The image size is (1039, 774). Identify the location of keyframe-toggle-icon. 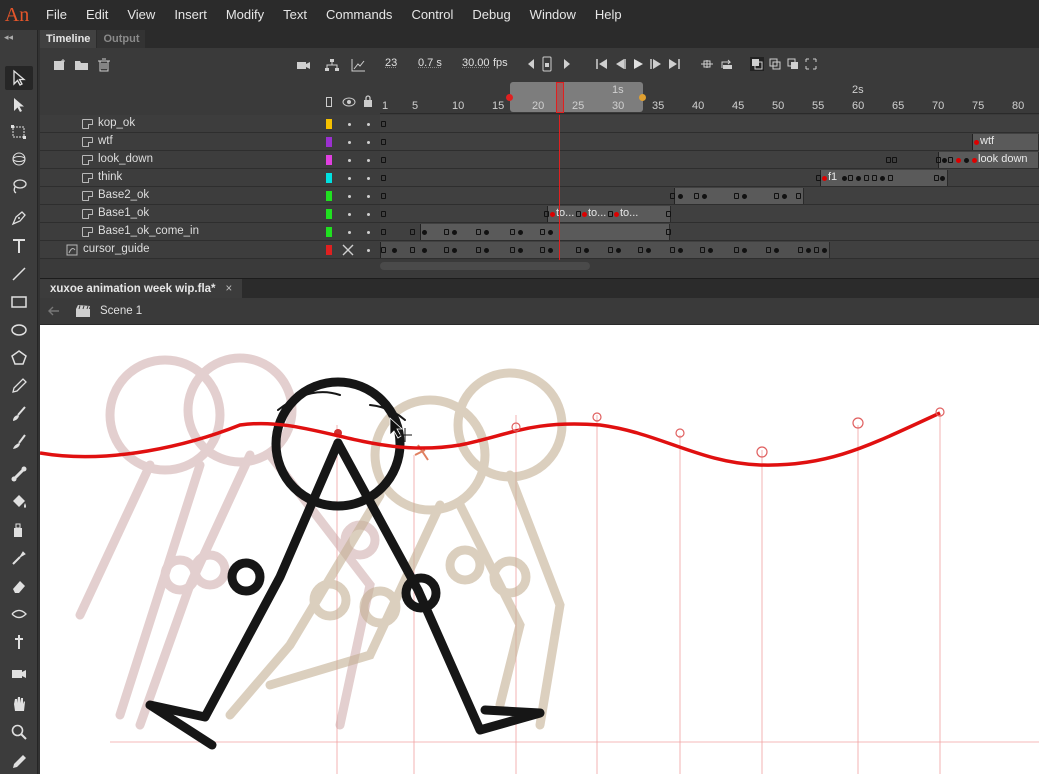
(547, 64).